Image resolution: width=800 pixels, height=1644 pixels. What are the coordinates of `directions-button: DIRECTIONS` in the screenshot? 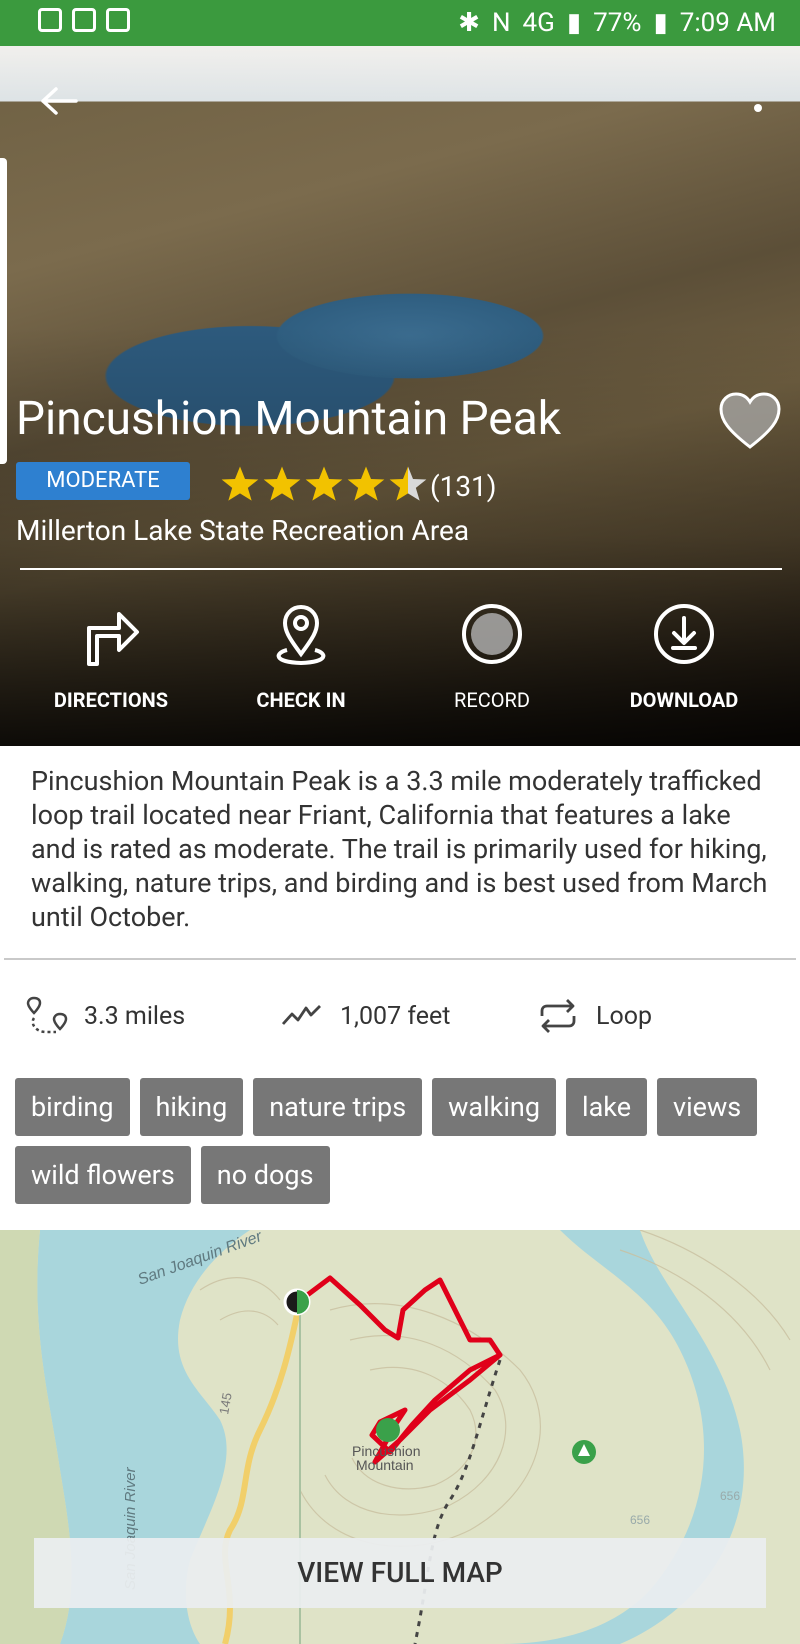 It's located at (111, 655).